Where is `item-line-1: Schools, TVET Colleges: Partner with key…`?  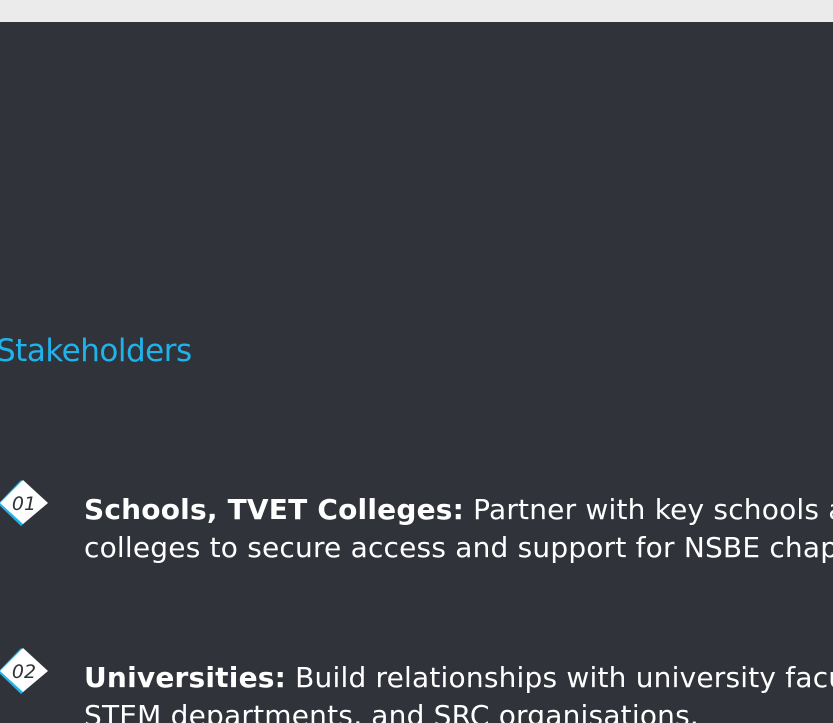
item-line-1: Schools, TVET Colleges: Partner with key… is located at coordinates (458, 510).